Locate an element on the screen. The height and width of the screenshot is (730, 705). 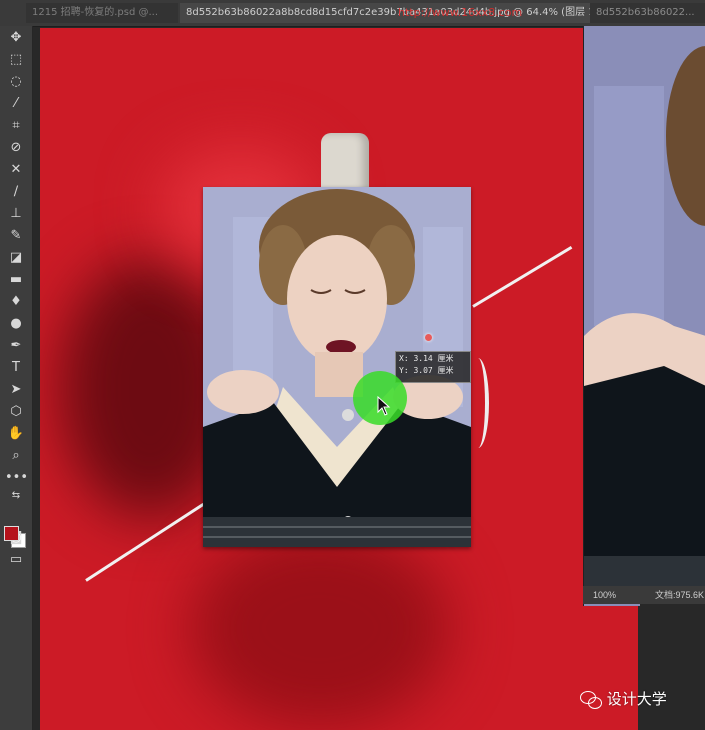
more-tools-icon: ••• is located at coordinates (16, 478).